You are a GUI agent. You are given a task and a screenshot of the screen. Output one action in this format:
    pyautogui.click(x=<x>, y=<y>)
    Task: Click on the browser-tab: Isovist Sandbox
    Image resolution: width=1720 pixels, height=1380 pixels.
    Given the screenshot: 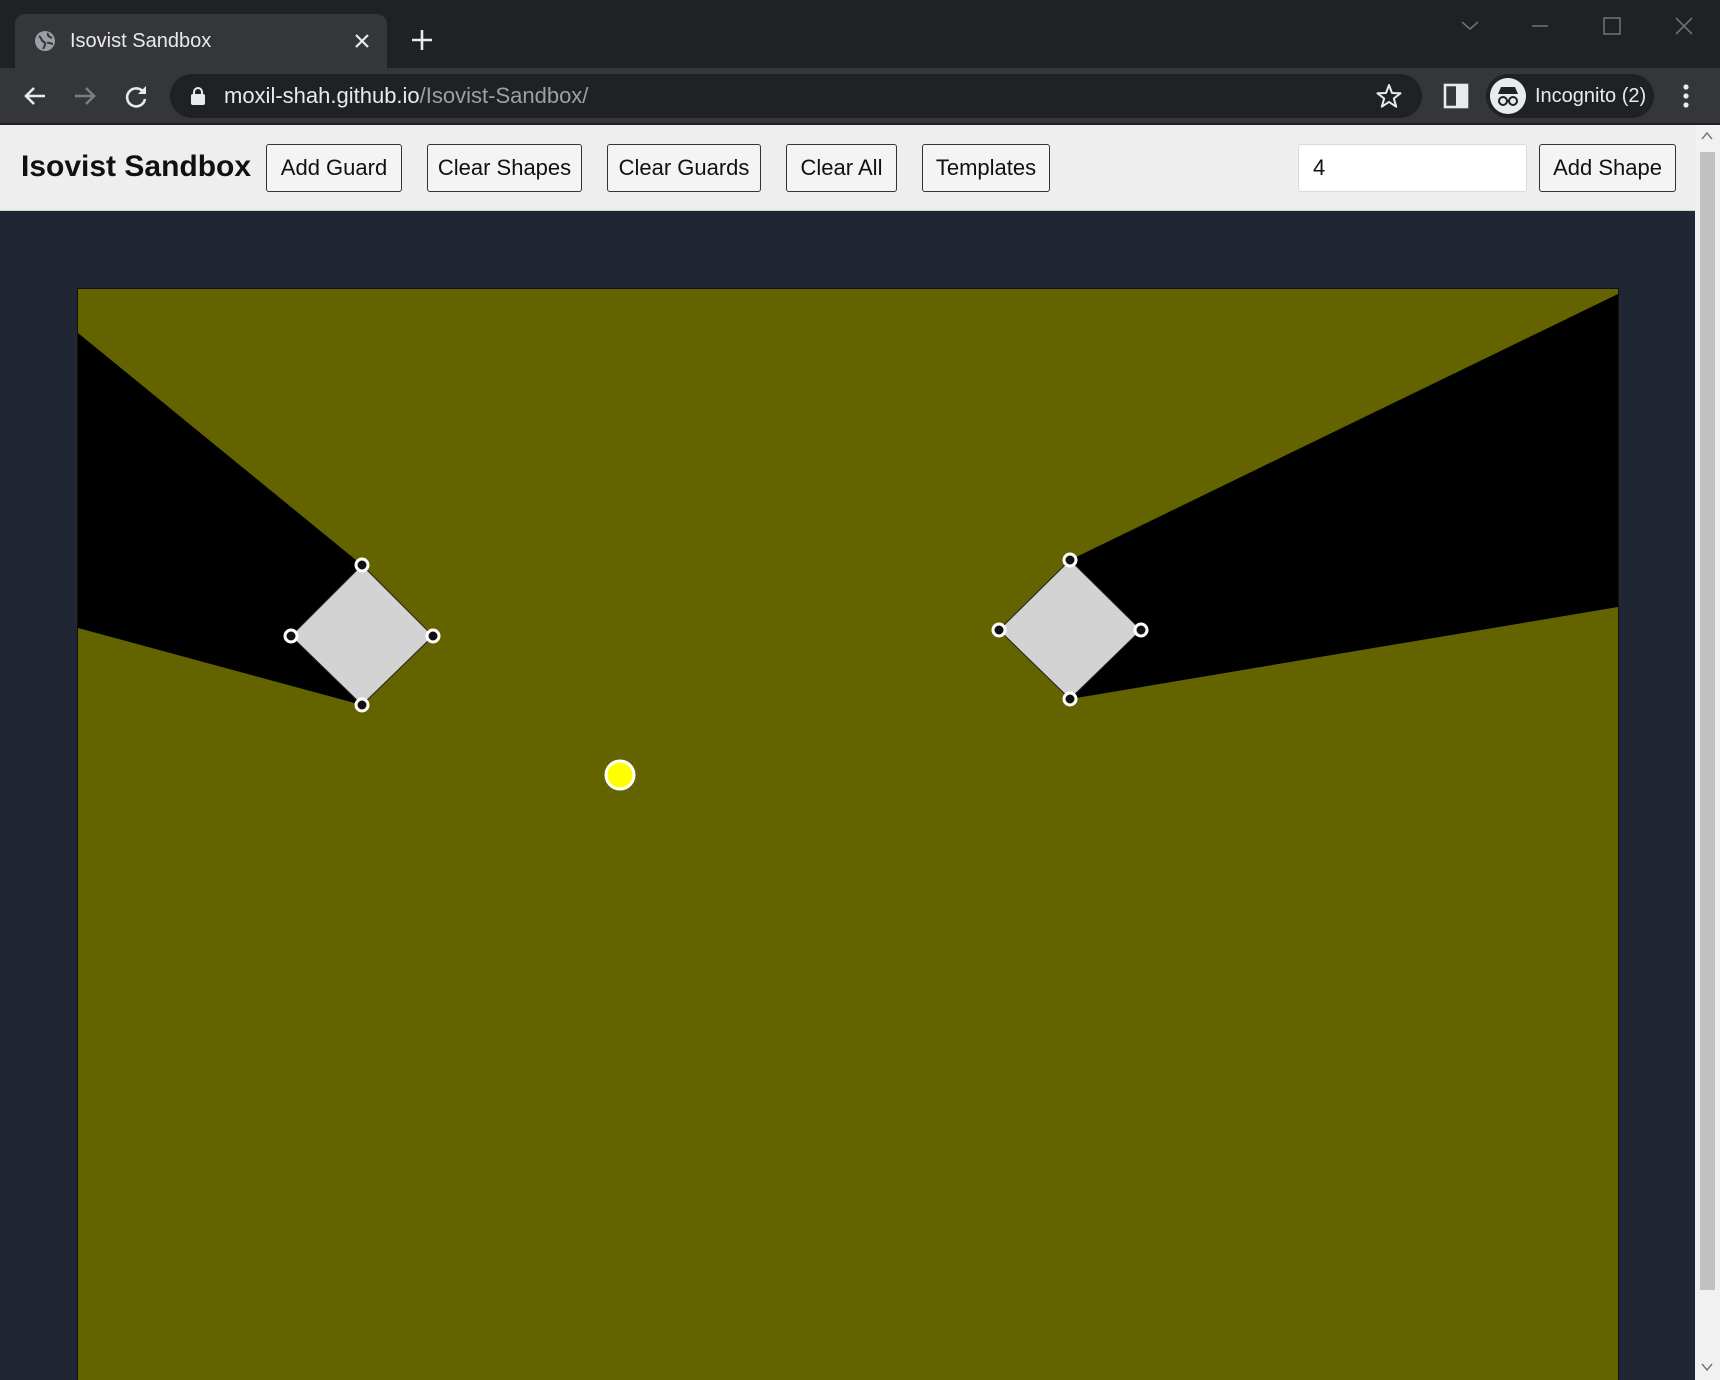 What is the action you would take?
    pyautogui.click(x=201, y=41)
    